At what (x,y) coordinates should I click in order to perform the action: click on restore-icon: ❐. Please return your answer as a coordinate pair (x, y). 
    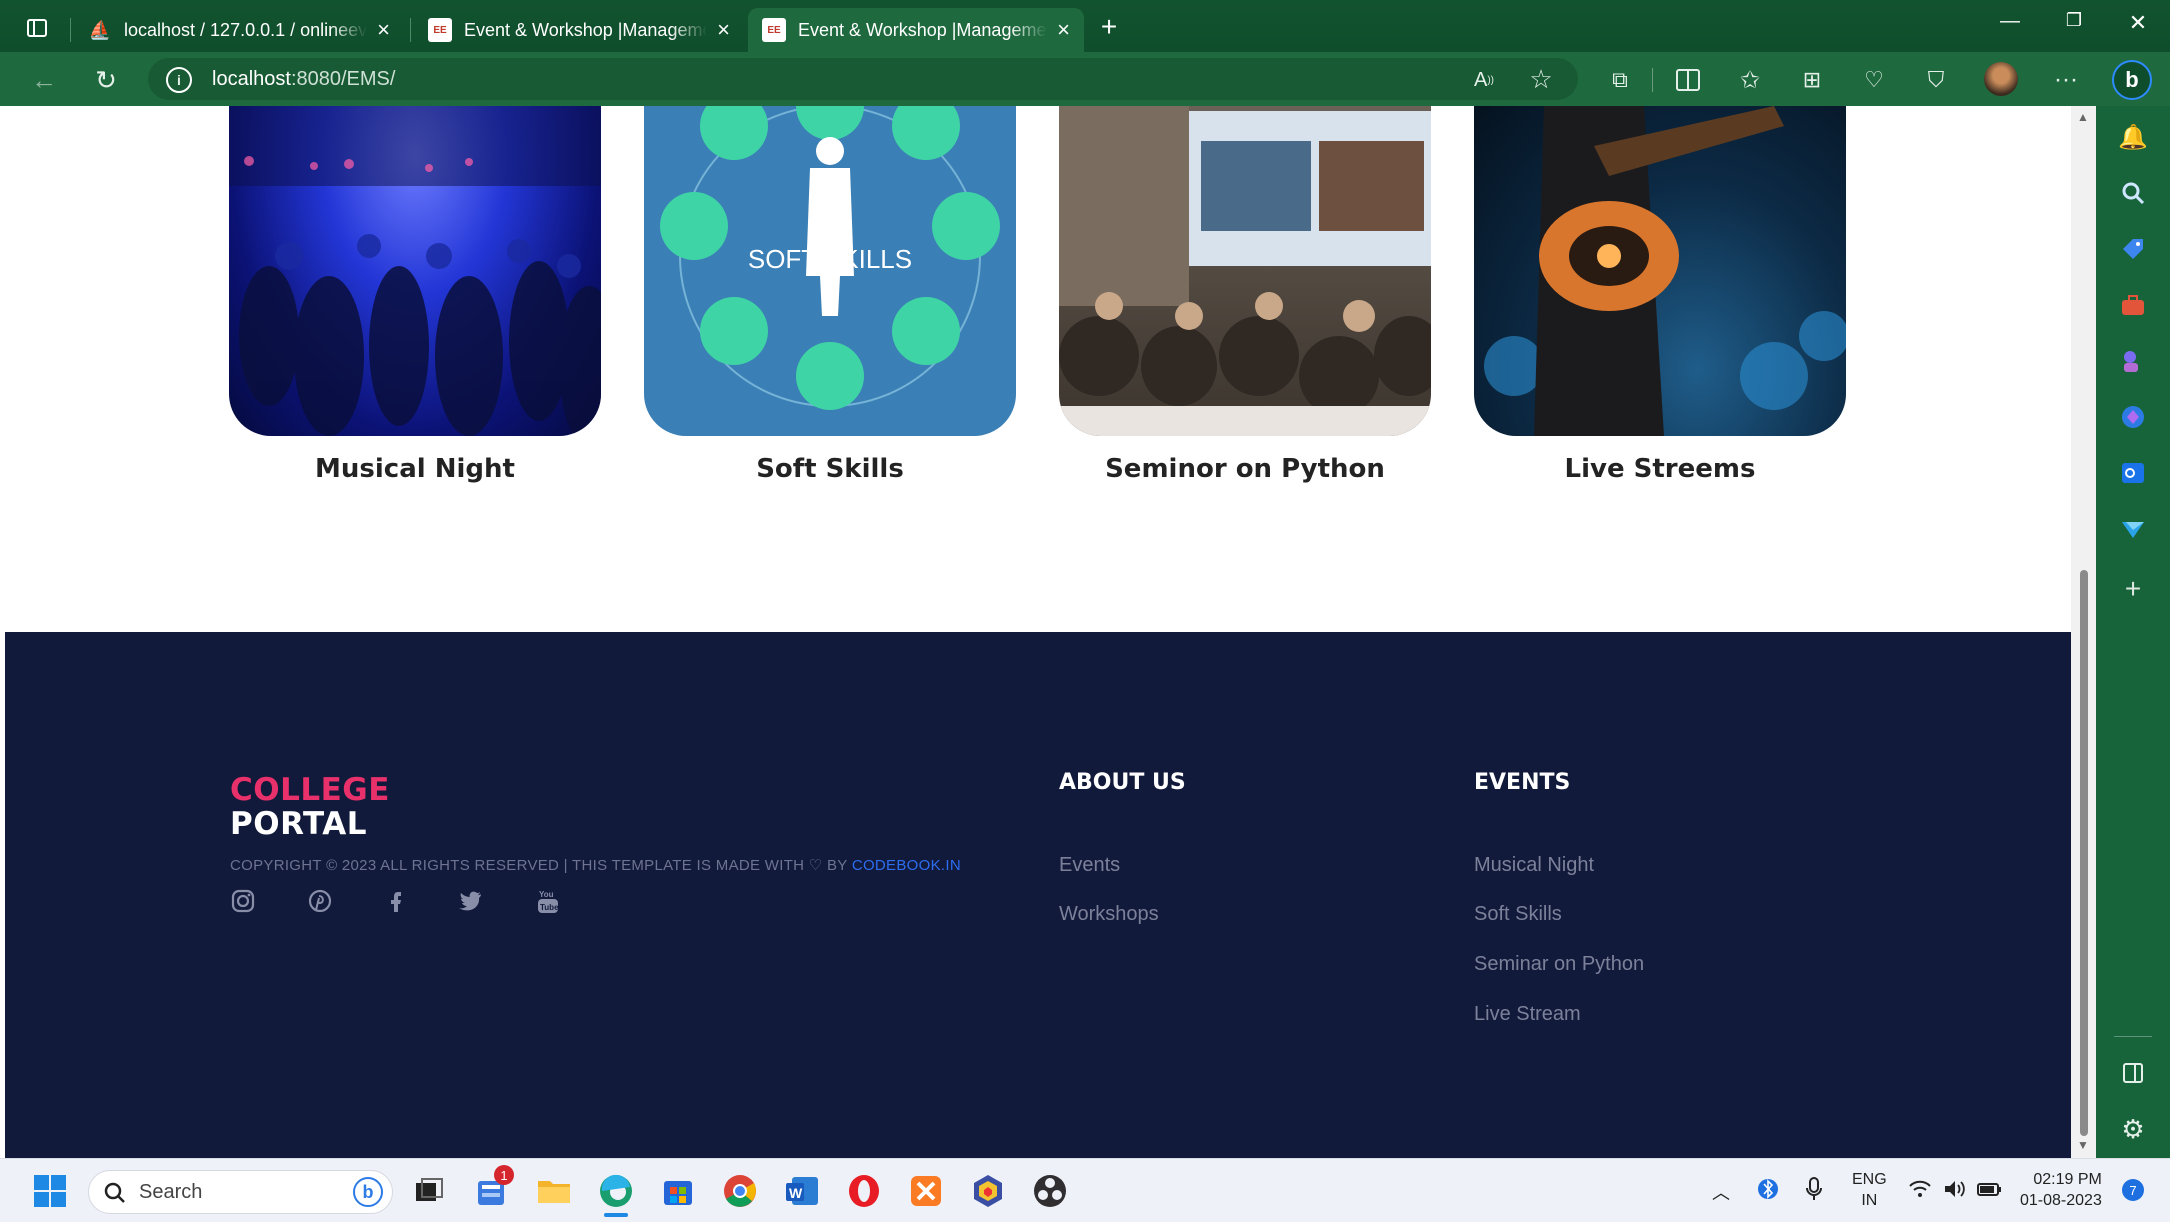
    Looking at the image, I should click on (2074, 20).